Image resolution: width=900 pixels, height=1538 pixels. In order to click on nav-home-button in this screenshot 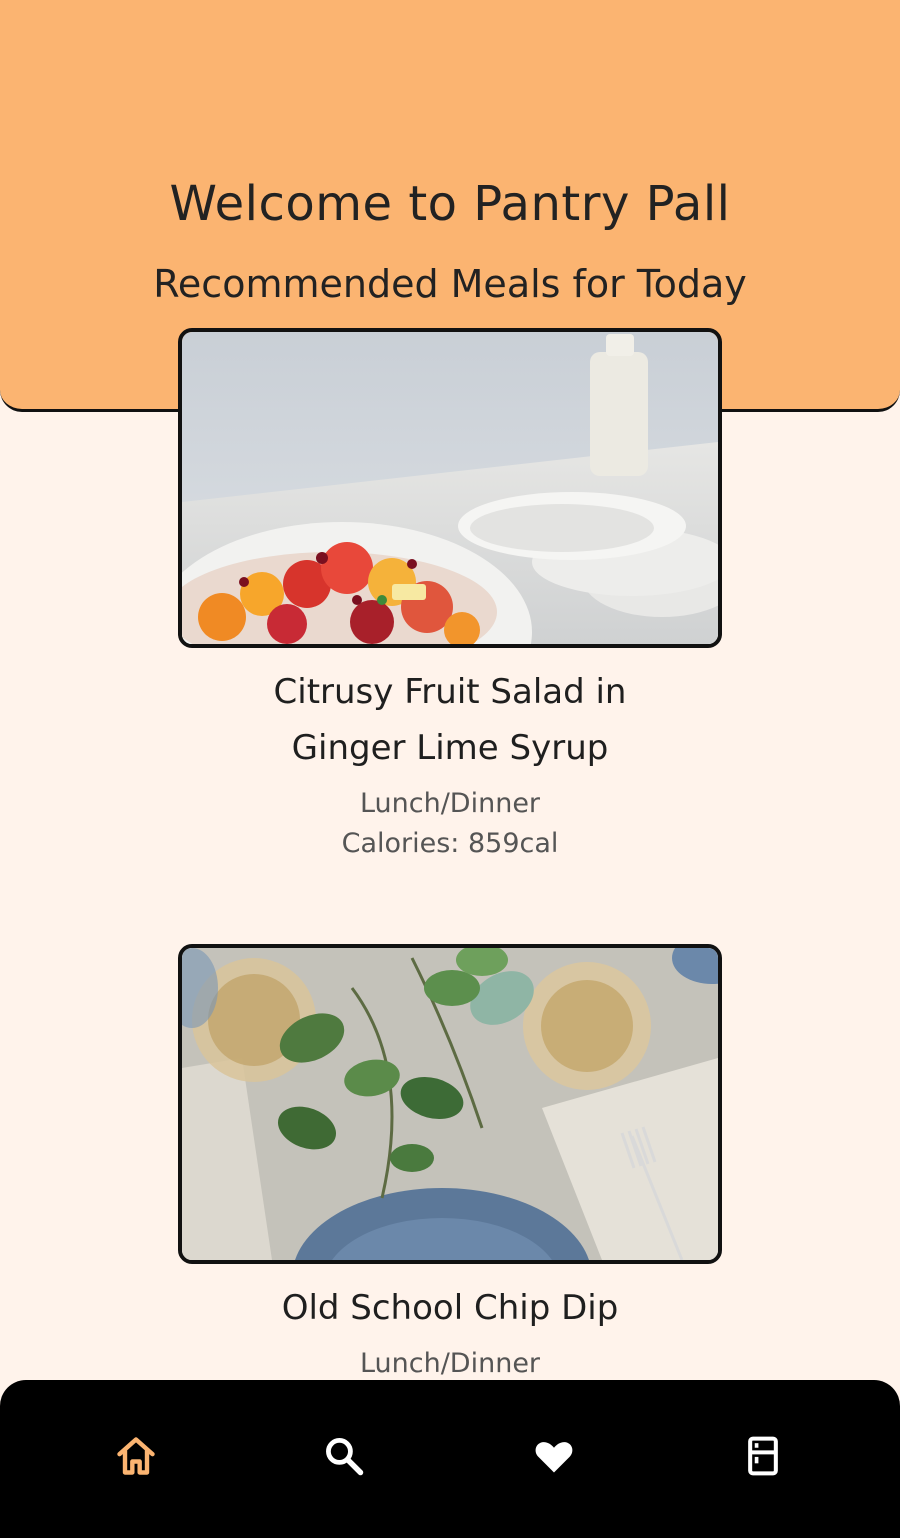, I will do `click(136, 1456)`.